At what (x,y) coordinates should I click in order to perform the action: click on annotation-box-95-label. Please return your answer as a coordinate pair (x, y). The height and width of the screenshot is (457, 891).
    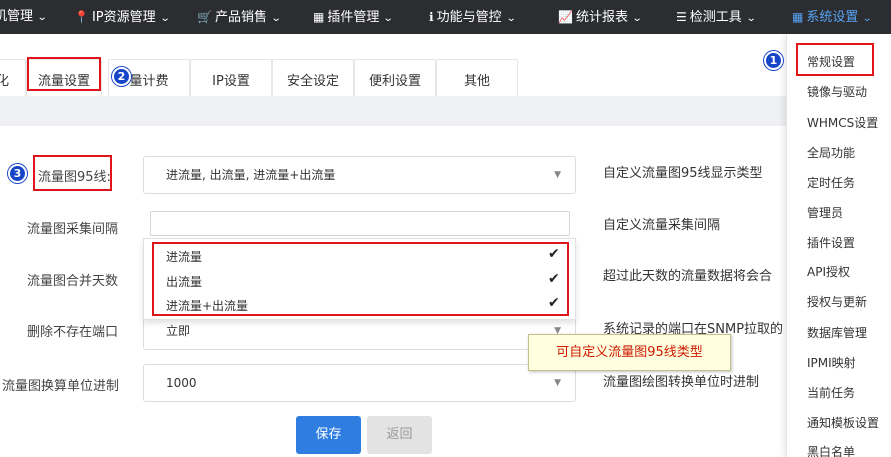
    Looking at the image, I should click on (72, 173).